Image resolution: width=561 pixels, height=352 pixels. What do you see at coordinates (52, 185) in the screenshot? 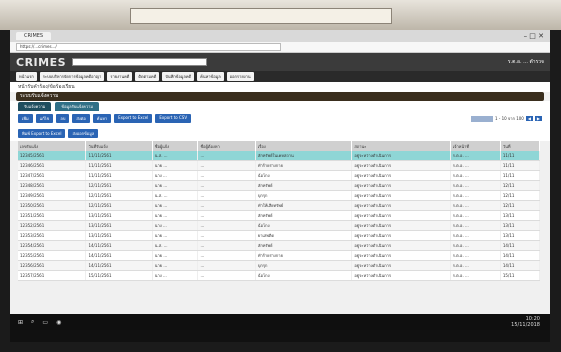
I see `table-cell: 12348/2561` at bounding box center [52, 185].